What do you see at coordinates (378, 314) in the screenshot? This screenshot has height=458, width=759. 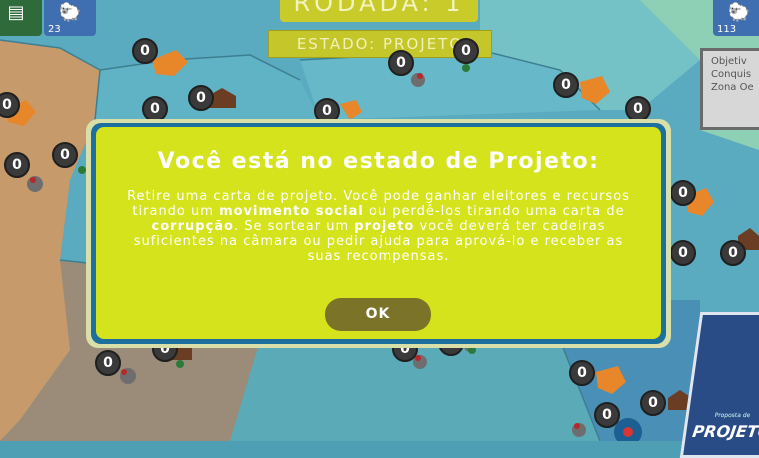 I see `ok-button: OK` at bounding box center [378, 314].